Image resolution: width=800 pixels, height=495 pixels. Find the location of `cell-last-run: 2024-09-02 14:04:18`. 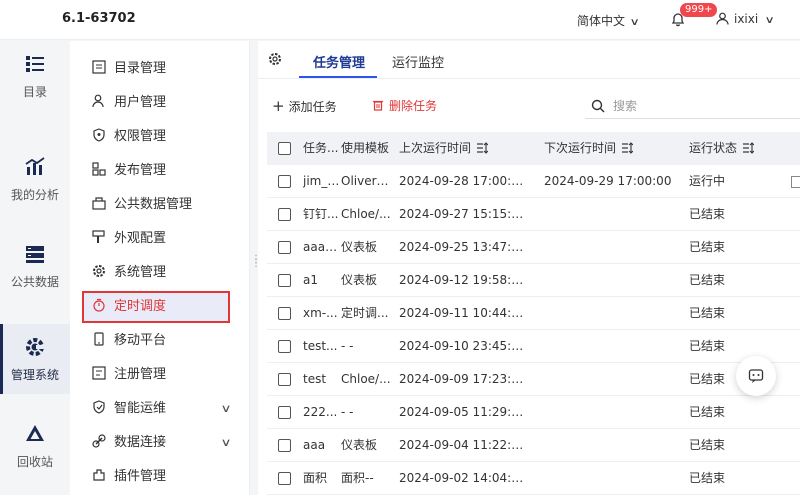

cell-last-run: 2024-09-02 14:04:18 is located at coordinates (461, 478).